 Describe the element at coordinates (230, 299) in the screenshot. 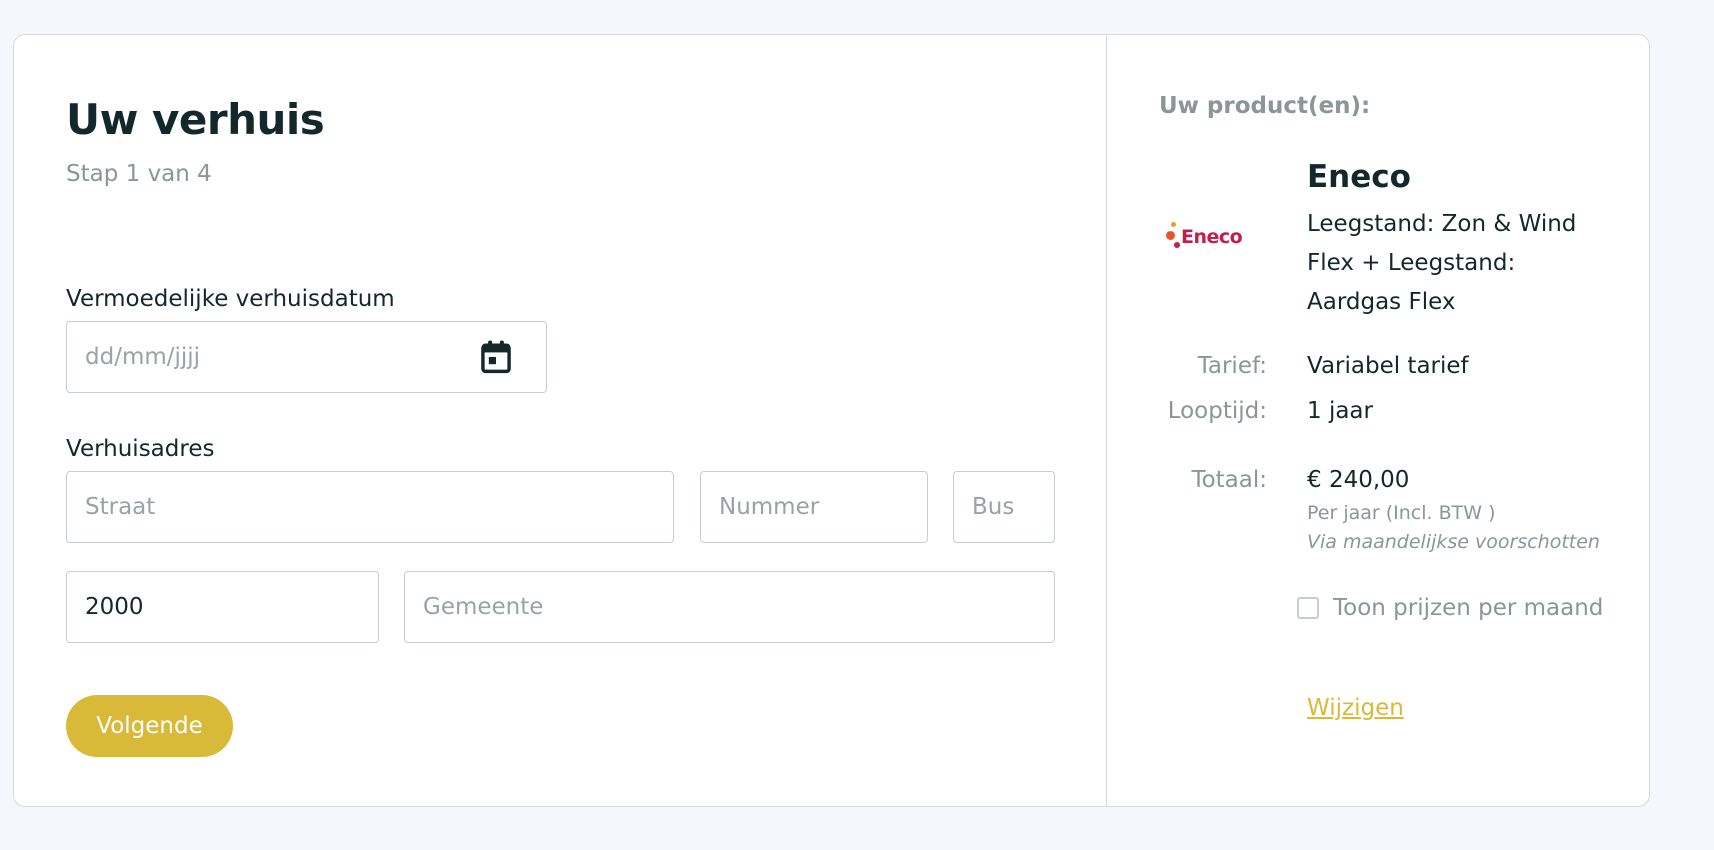

I see `moving-date-label: Vermoedelijke verhuisdatum` at that location.